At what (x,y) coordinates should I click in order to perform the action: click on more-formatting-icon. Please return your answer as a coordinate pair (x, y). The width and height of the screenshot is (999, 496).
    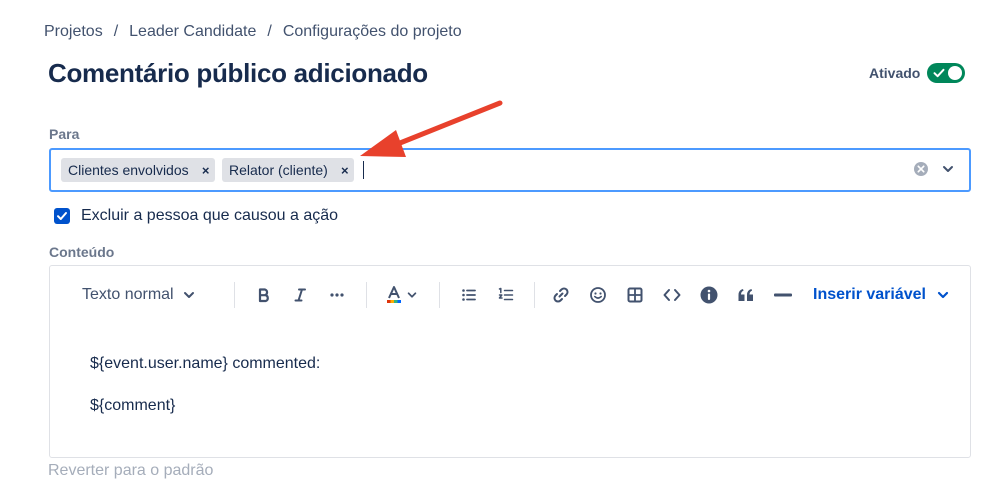
    Looking at the image, I should click on (337, 295).